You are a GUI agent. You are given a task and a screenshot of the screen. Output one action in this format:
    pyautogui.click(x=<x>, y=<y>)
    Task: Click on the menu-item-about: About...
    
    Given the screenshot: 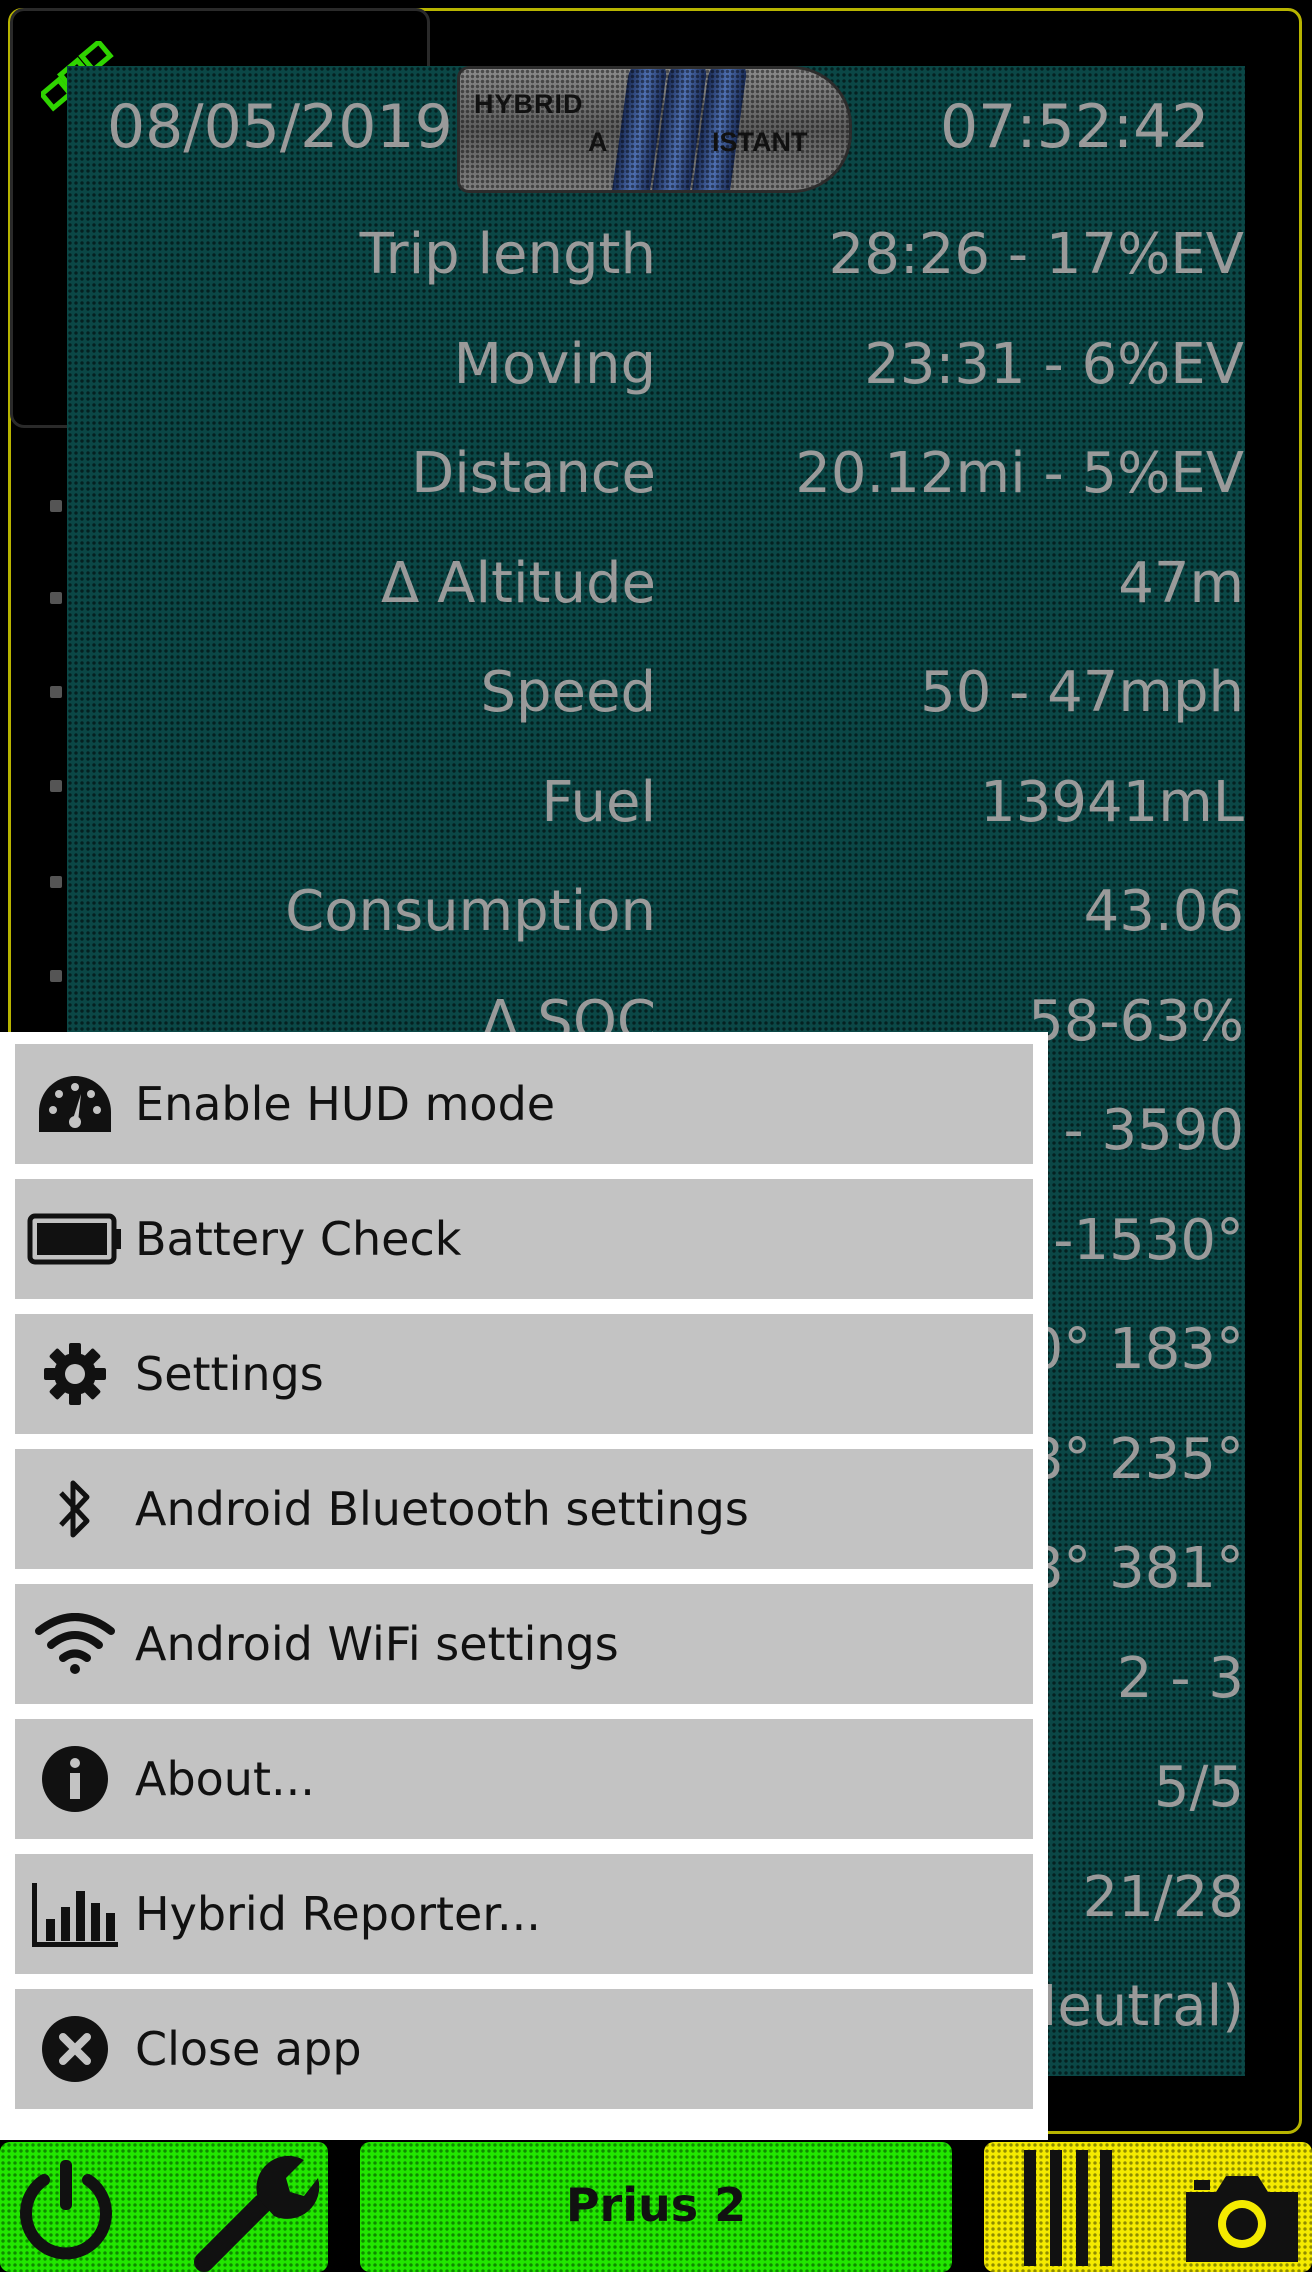 What is the action you would take?
    pyautogui.click(x=524, y=1779)
    